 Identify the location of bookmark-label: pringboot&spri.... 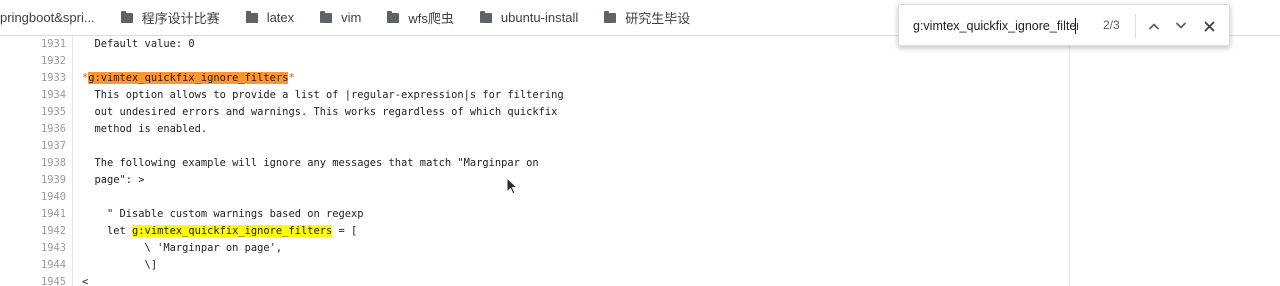
(47, 17).